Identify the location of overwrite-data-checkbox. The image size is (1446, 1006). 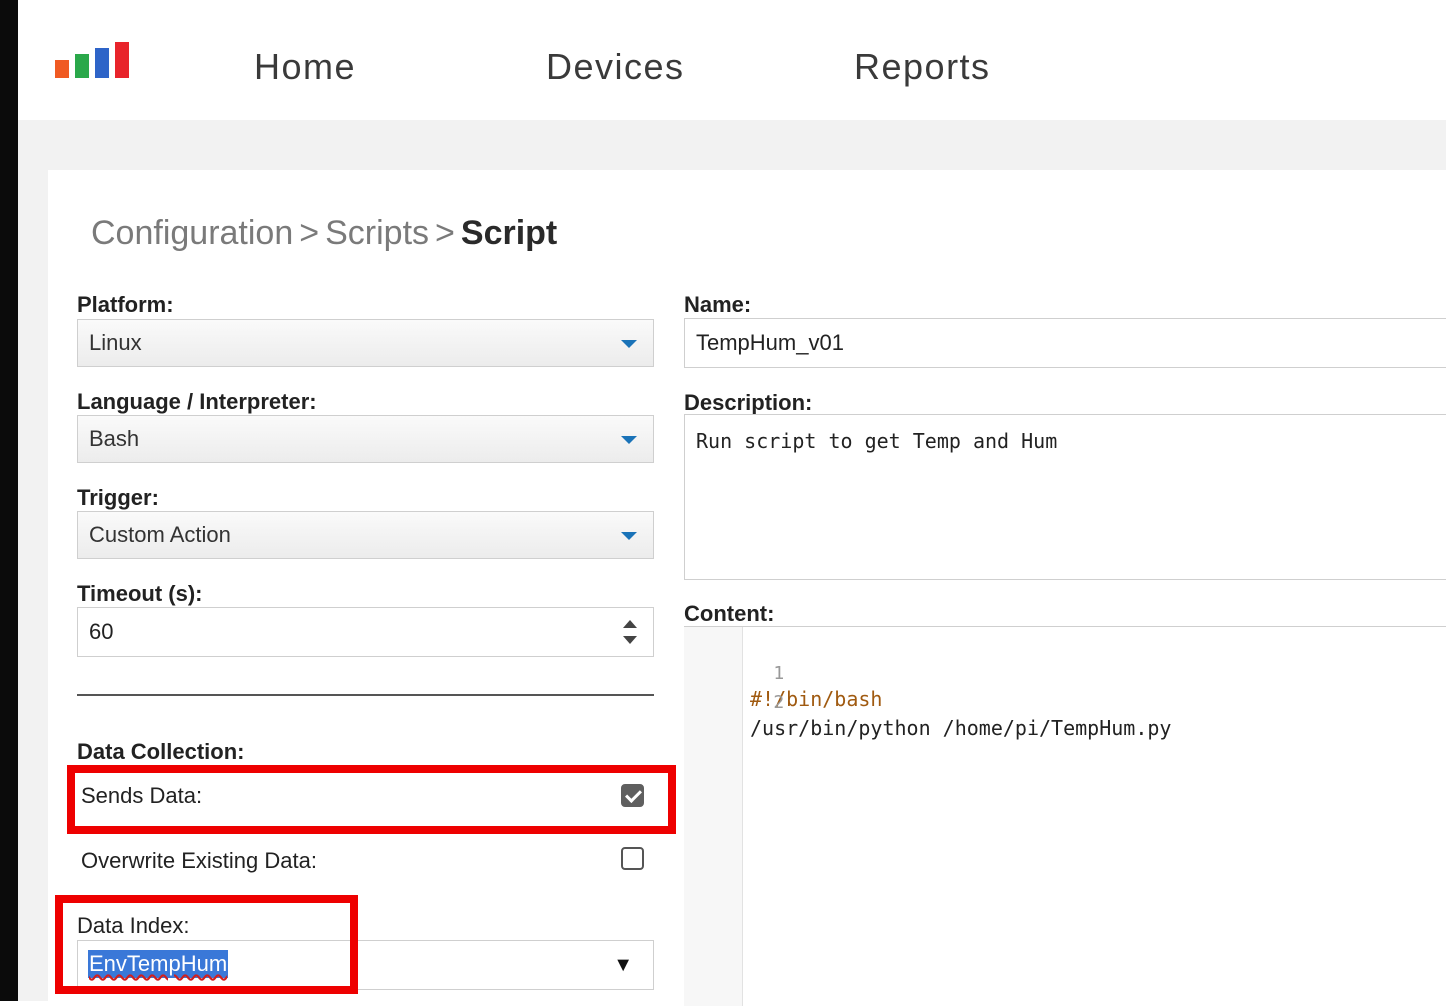
(632, 858).